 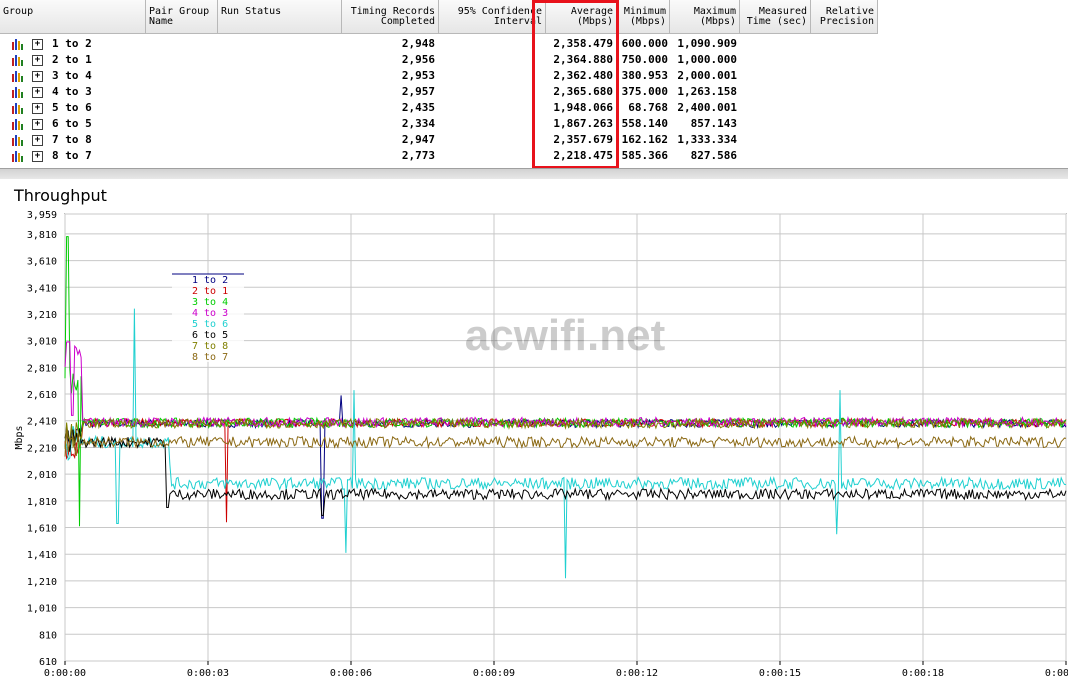 I want to click on cell-records: 2,956, so click(x=418, y=59).